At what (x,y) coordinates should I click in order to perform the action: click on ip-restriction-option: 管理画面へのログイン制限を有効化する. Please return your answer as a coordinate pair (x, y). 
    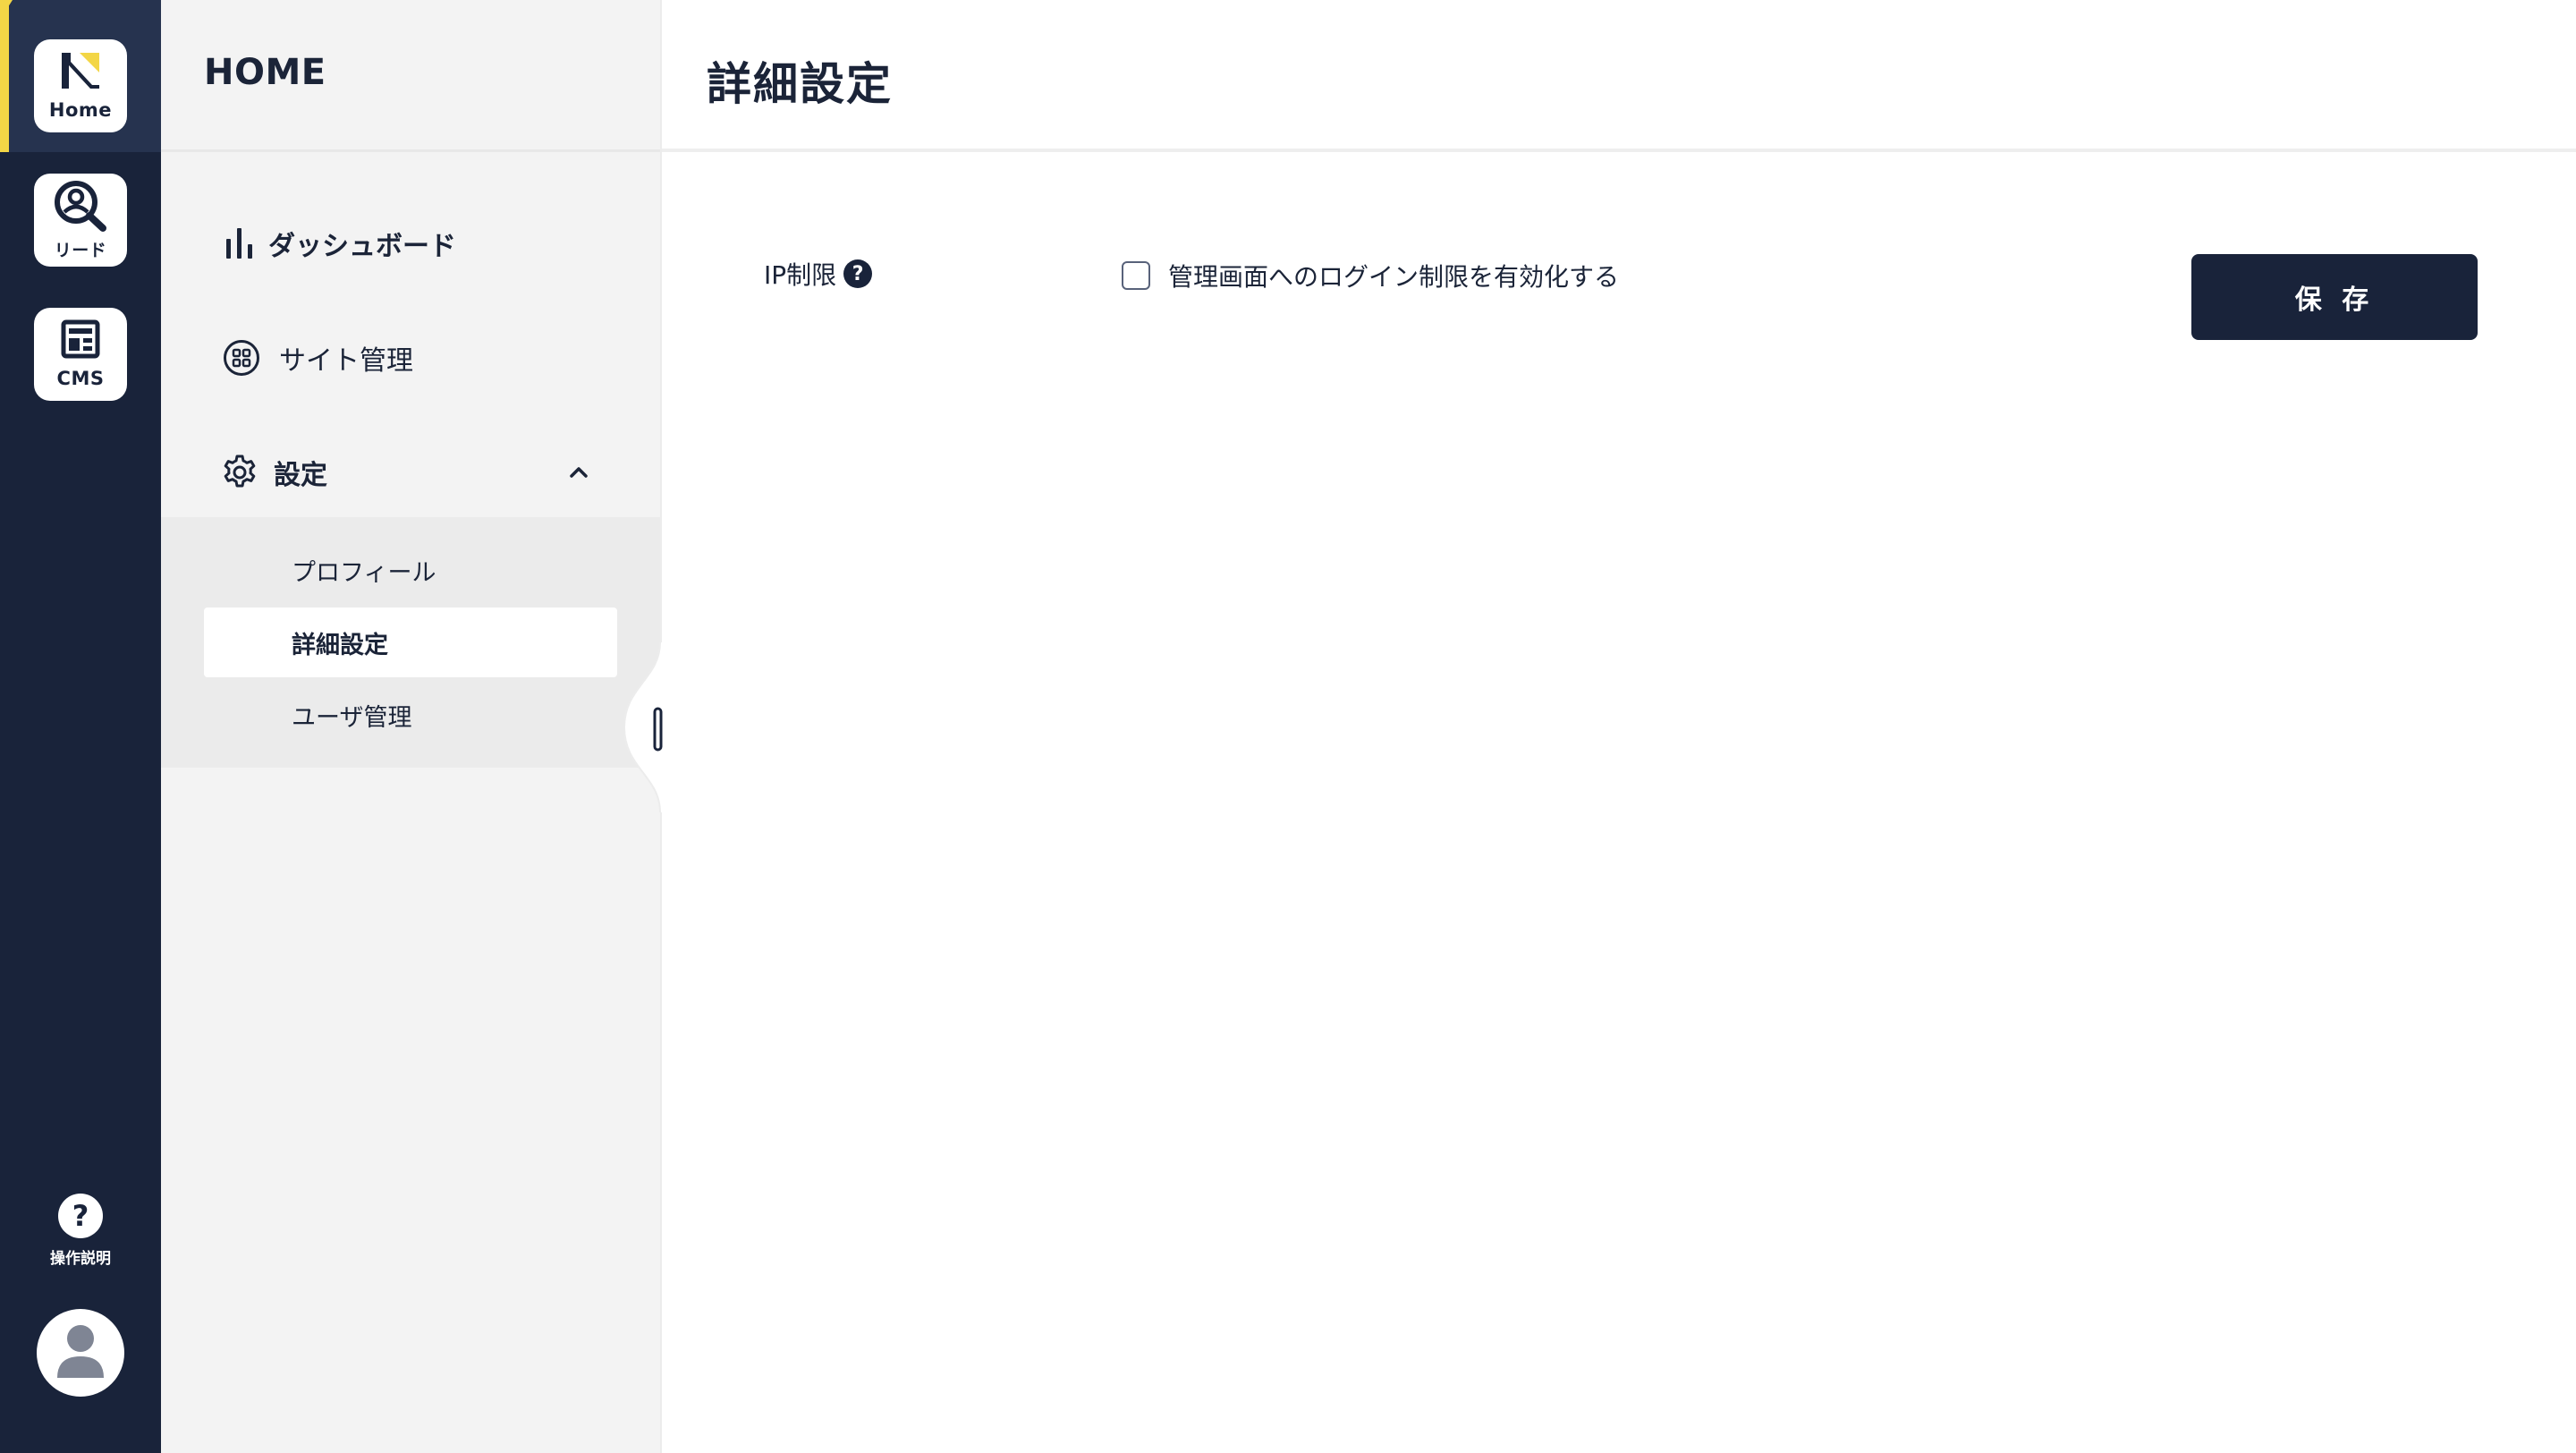
    Looking at the image, I should click on (1370, 275).